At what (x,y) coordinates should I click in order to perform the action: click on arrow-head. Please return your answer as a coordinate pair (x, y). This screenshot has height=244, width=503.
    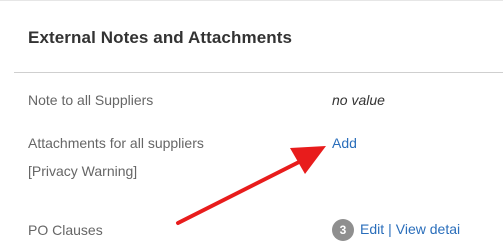
    Looking at the image, I should click on (308, 160).